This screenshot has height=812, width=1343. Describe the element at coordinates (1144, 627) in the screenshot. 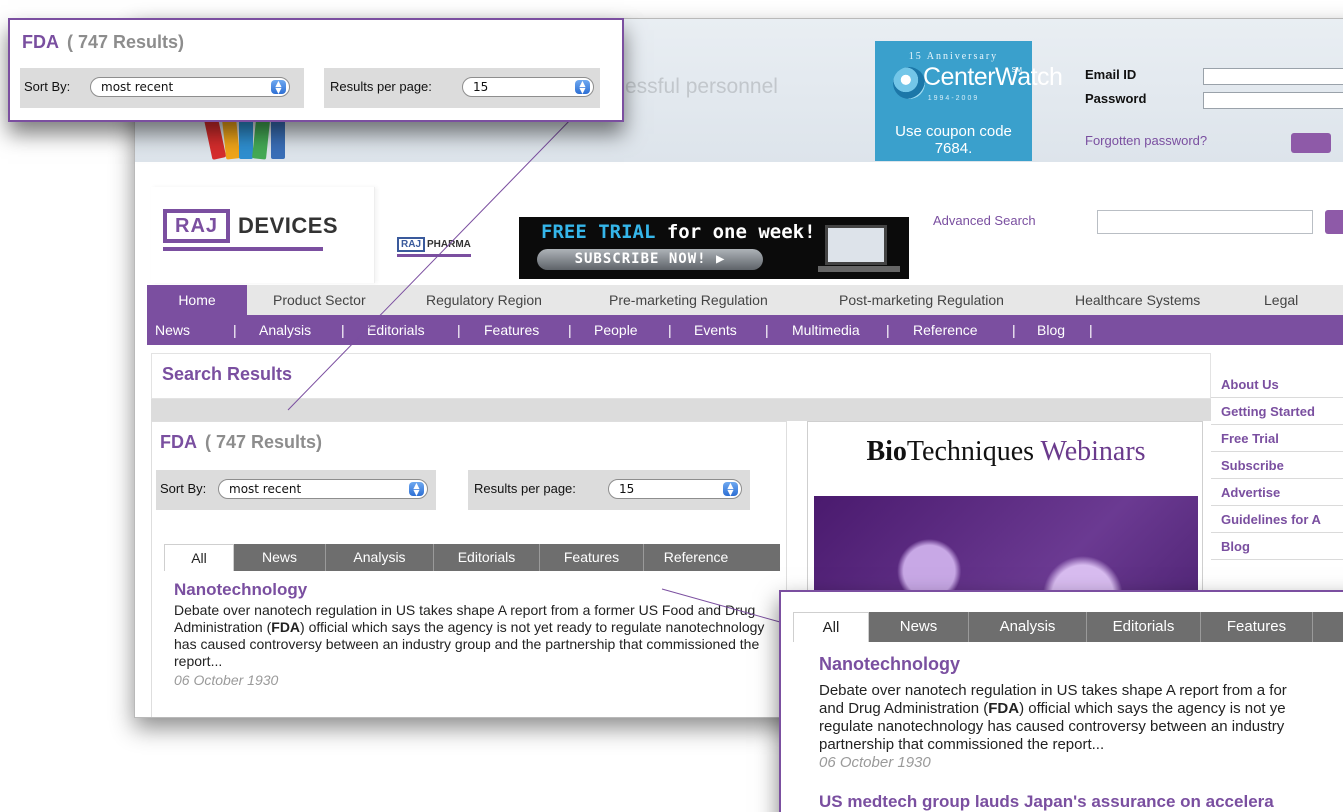

I see `zoom-tab-editorials: Editorials` at that location.